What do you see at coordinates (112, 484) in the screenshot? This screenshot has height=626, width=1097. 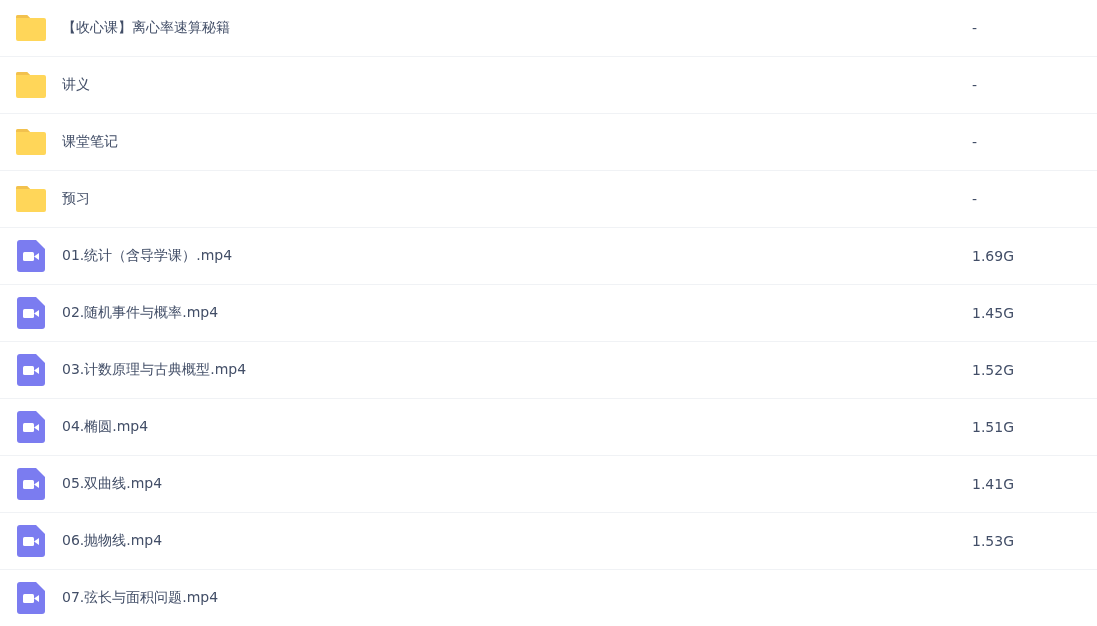 I see `file-name: 05.双曲线.mp4` at bounding box center [112, 484].